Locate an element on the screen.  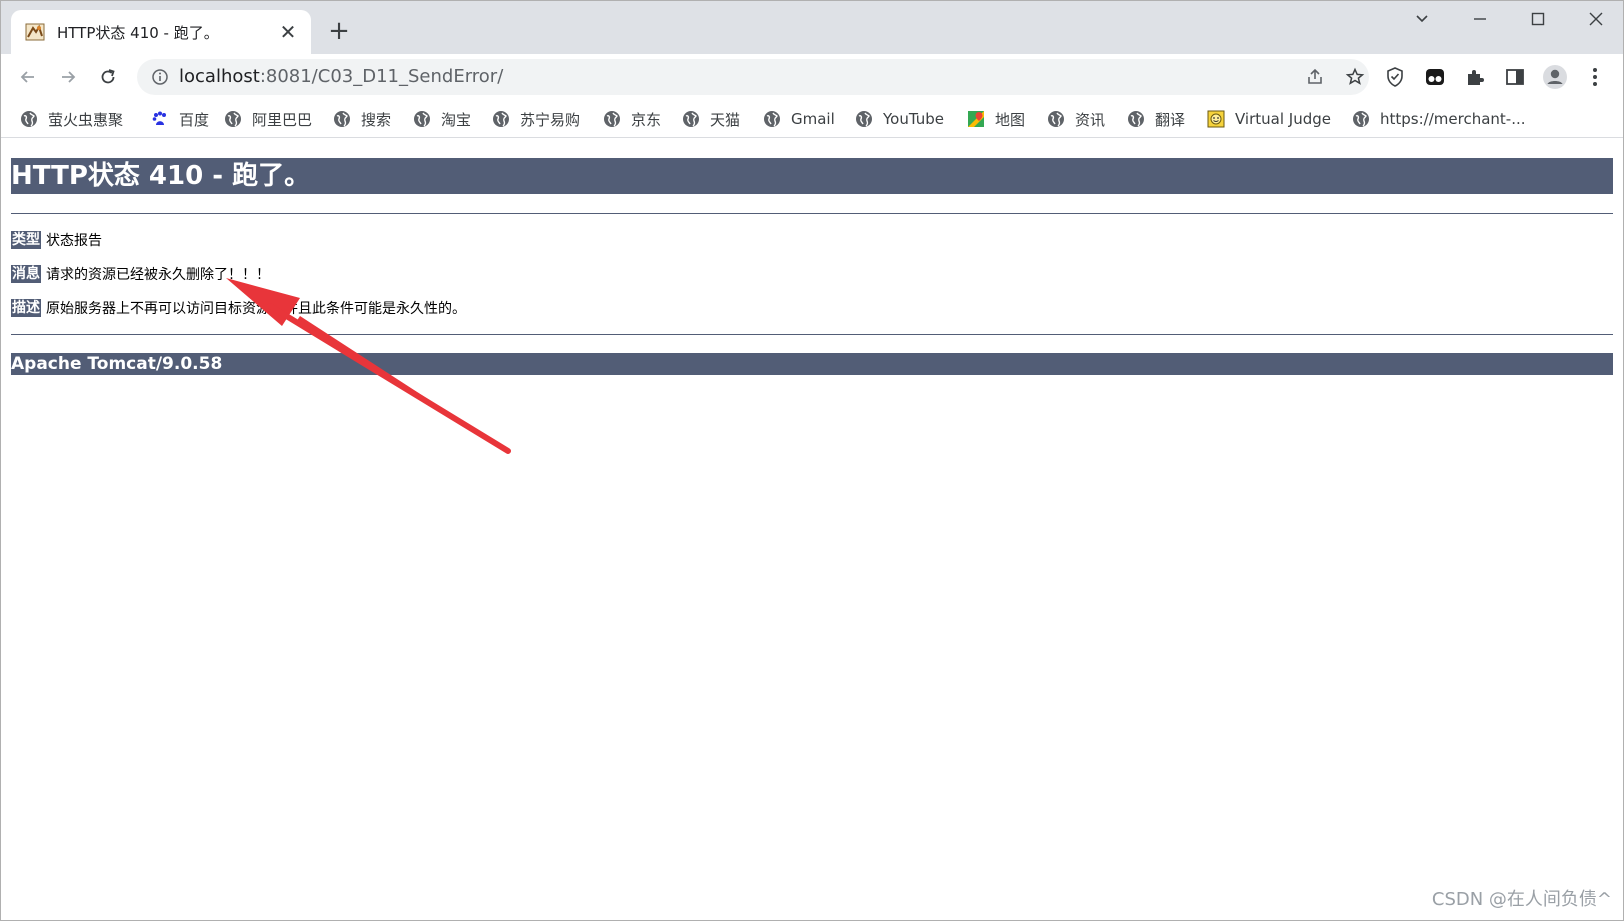
browser-toolbar: localhost:8081/C03_D11_SendError/ is located at coordinates (812, 77).